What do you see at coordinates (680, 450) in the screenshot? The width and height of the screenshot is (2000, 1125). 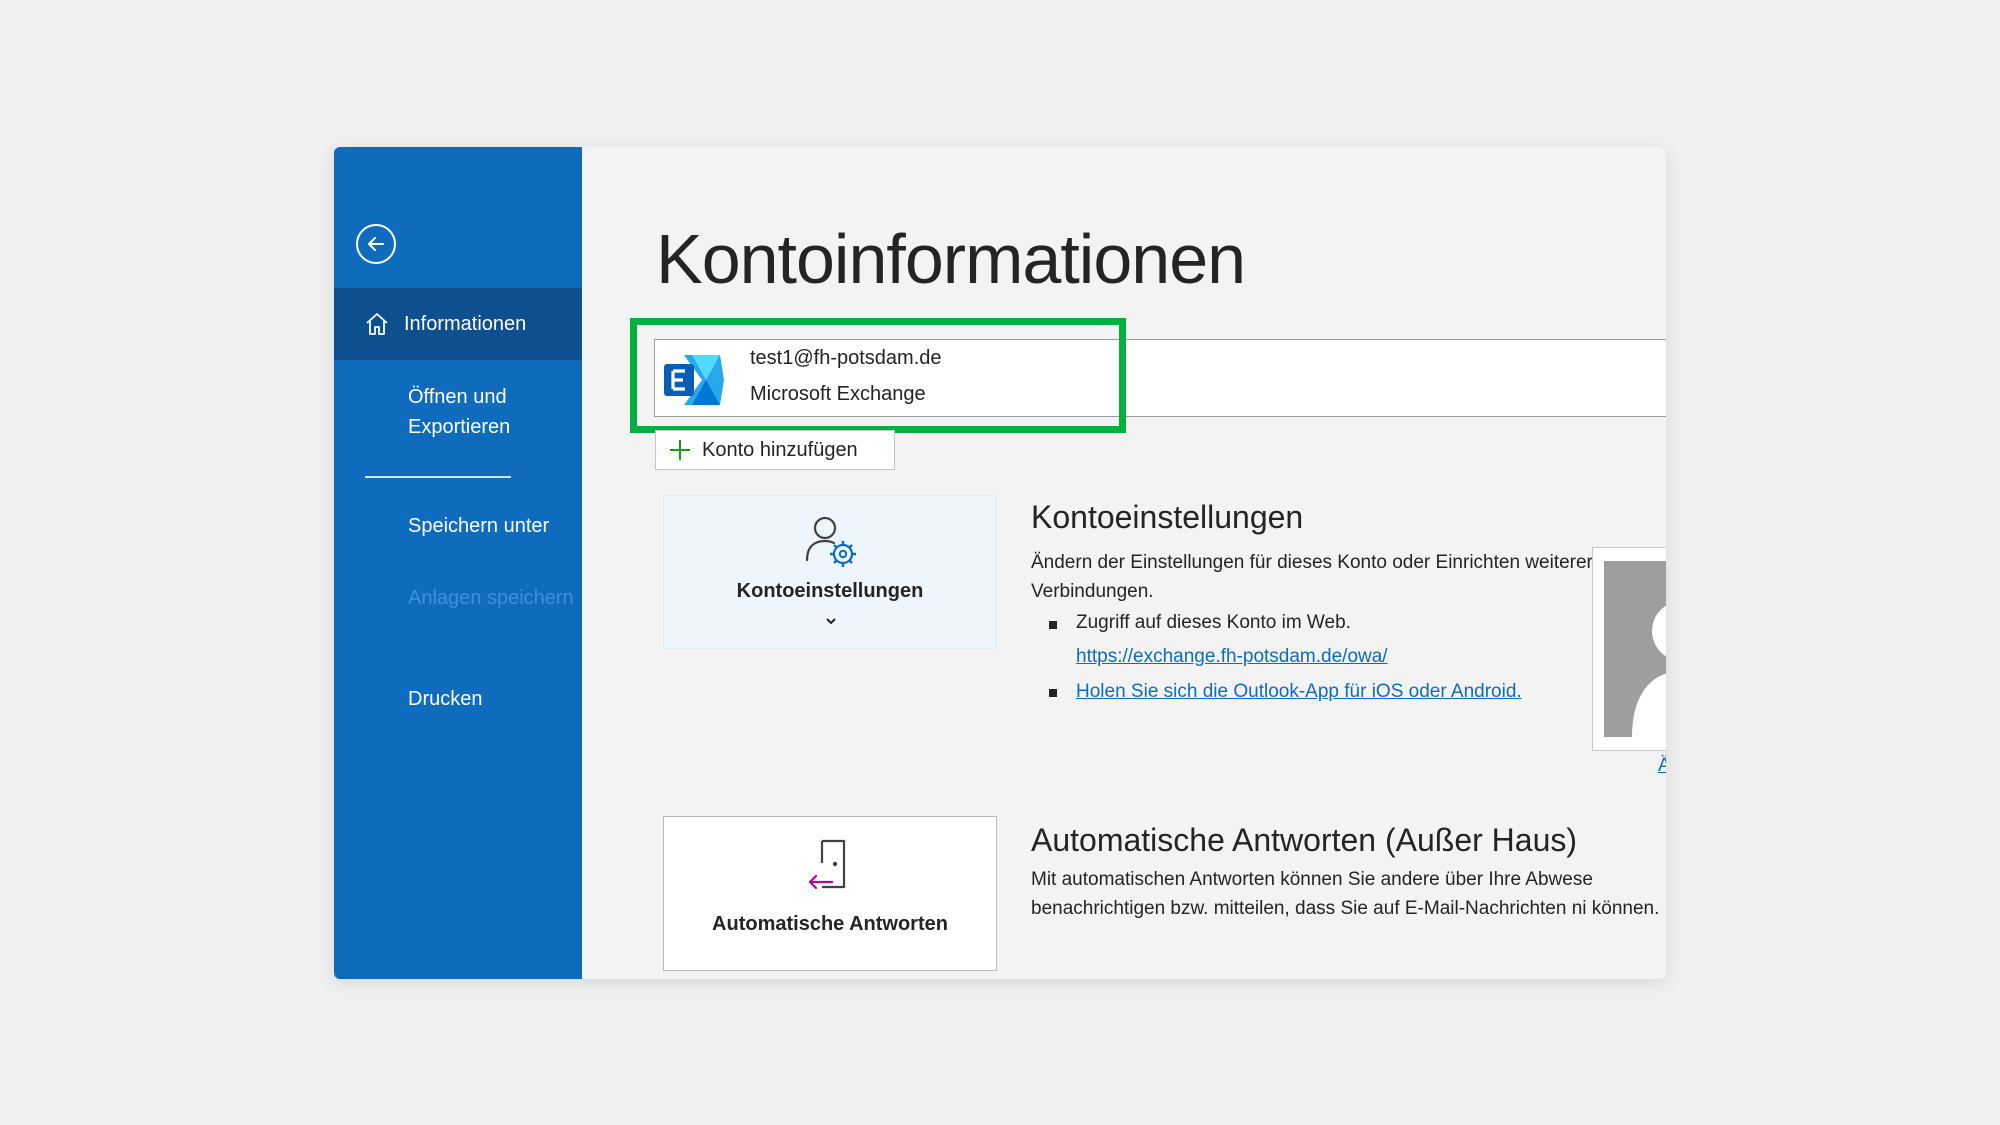 I see `plus-icon` at bounding box center [680, 450].